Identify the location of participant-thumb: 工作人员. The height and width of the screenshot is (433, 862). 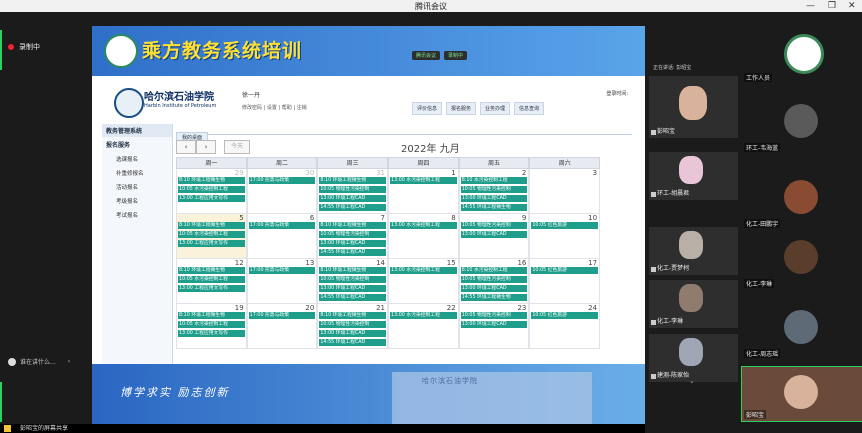
(802, 55).